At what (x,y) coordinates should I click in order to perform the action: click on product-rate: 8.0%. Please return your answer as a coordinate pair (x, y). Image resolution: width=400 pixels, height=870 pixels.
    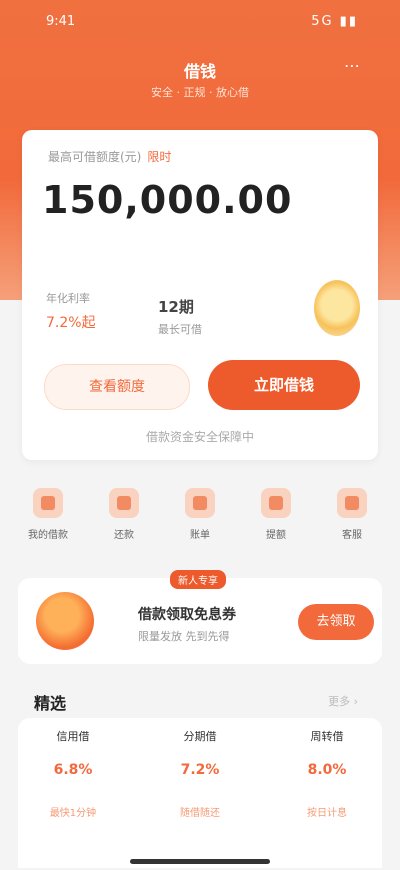
    Looking at the image, I should click on (327, 770).